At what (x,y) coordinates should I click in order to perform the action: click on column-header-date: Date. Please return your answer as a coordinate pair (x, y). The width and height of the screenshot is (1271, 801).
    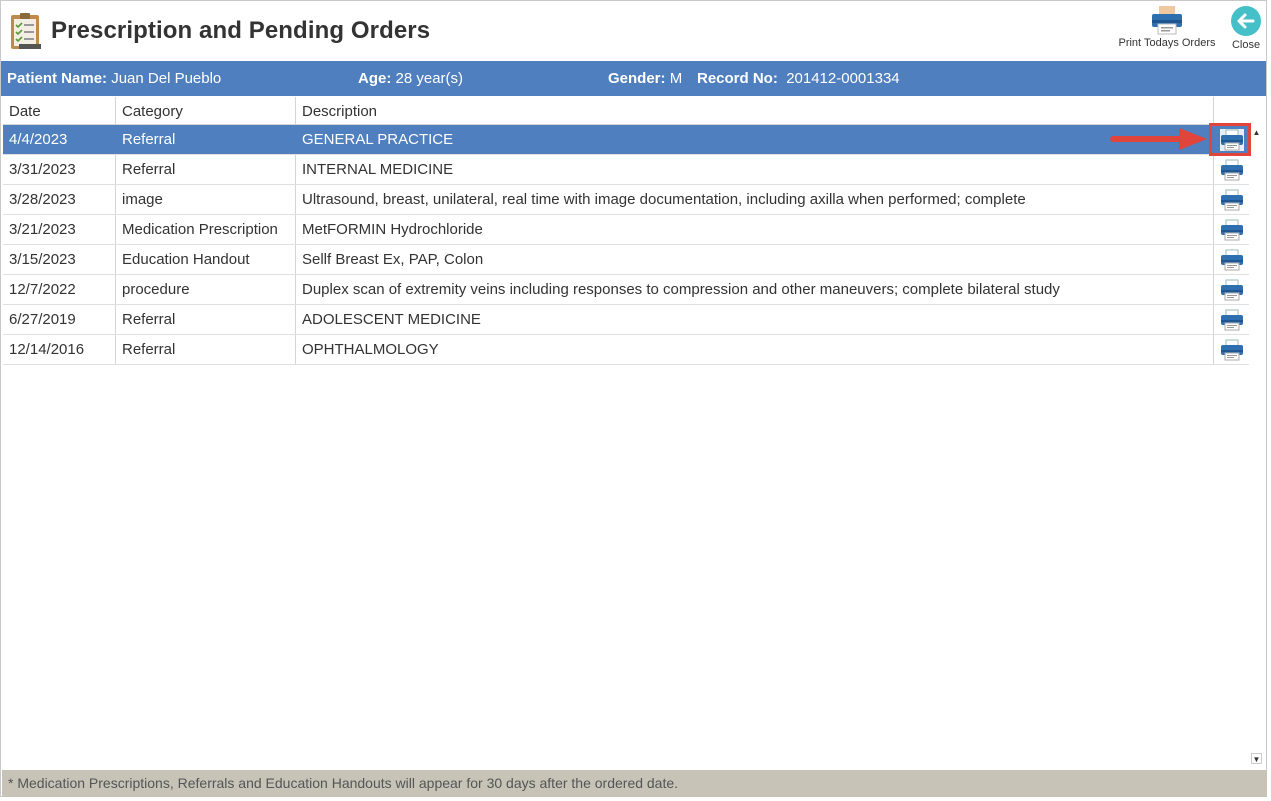
    Looking at the image, I should click on (59, 111).